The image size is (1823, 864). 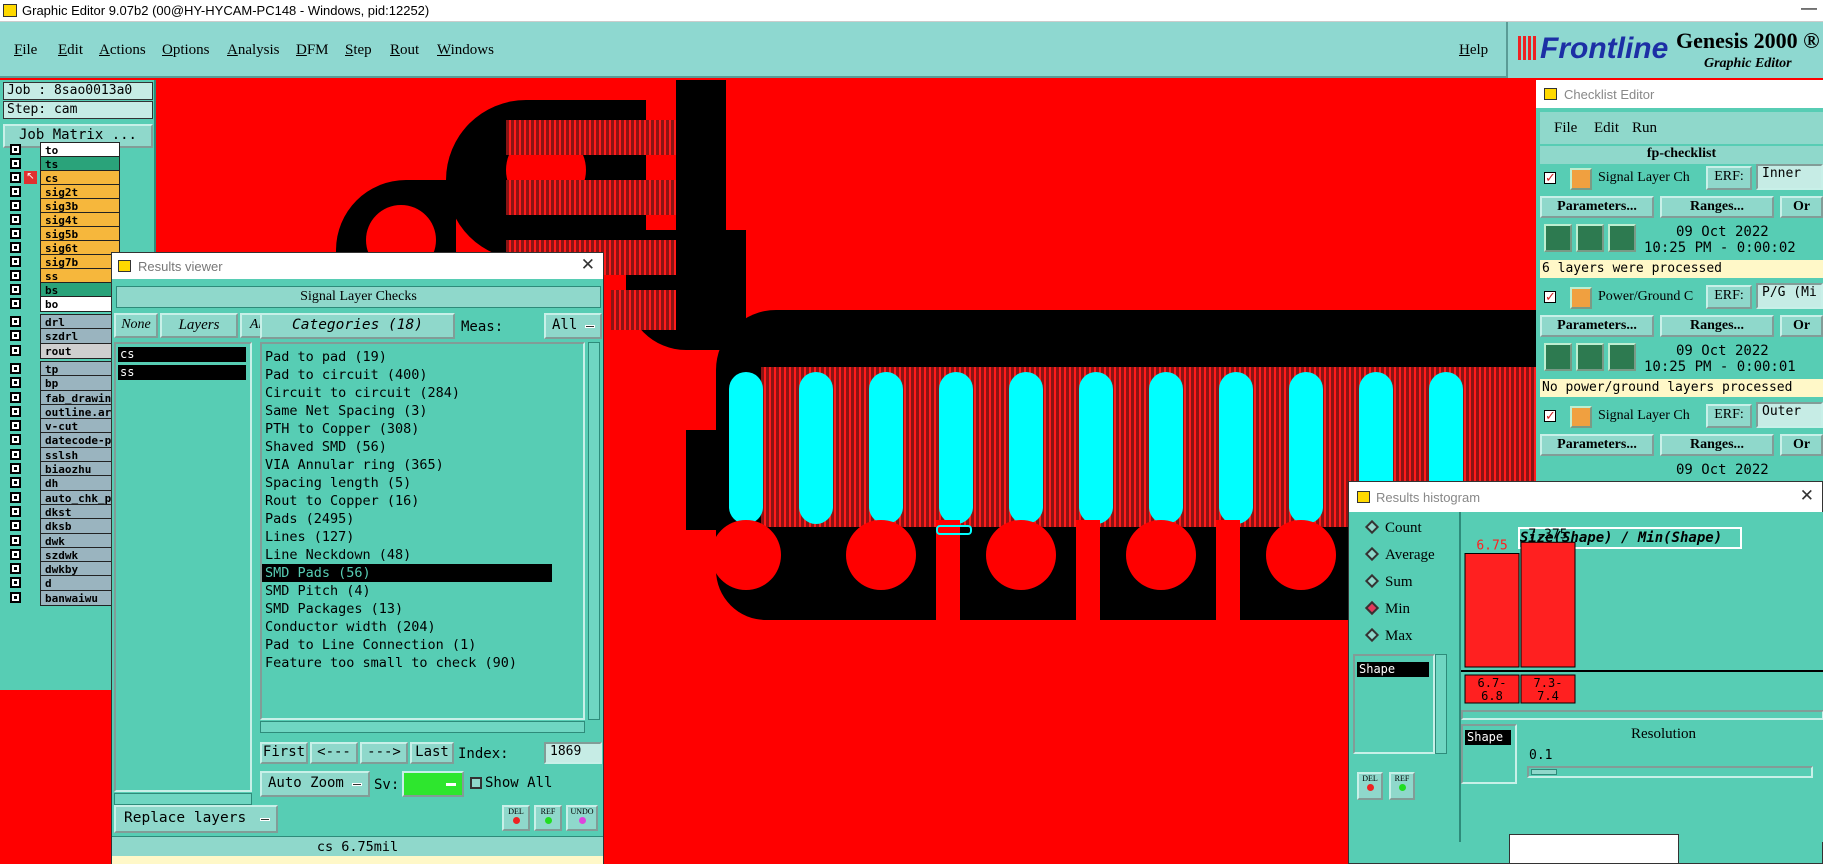 What do you see at coordinates (183, 799) in the screenshot?
I see `horizontal-scrollbar` at bounding box center [183, 799].